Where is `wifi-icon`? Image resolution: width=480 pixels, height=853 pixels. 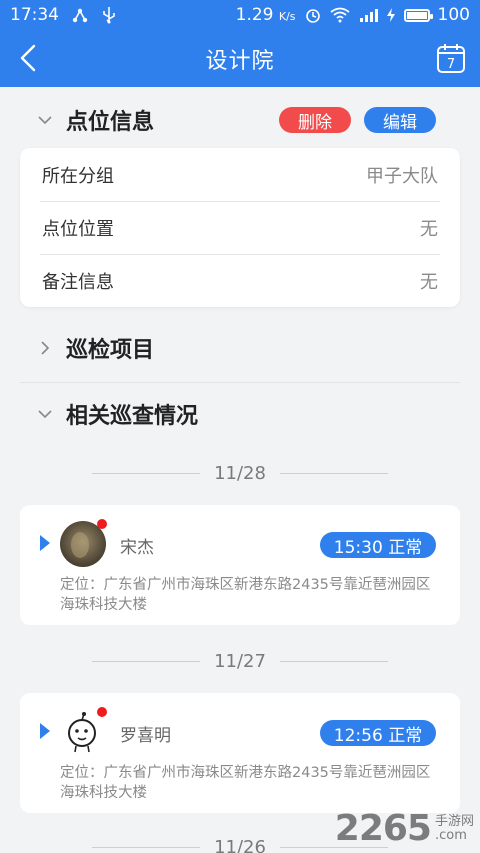 wifi-icon is located at coordinates (339, 15).